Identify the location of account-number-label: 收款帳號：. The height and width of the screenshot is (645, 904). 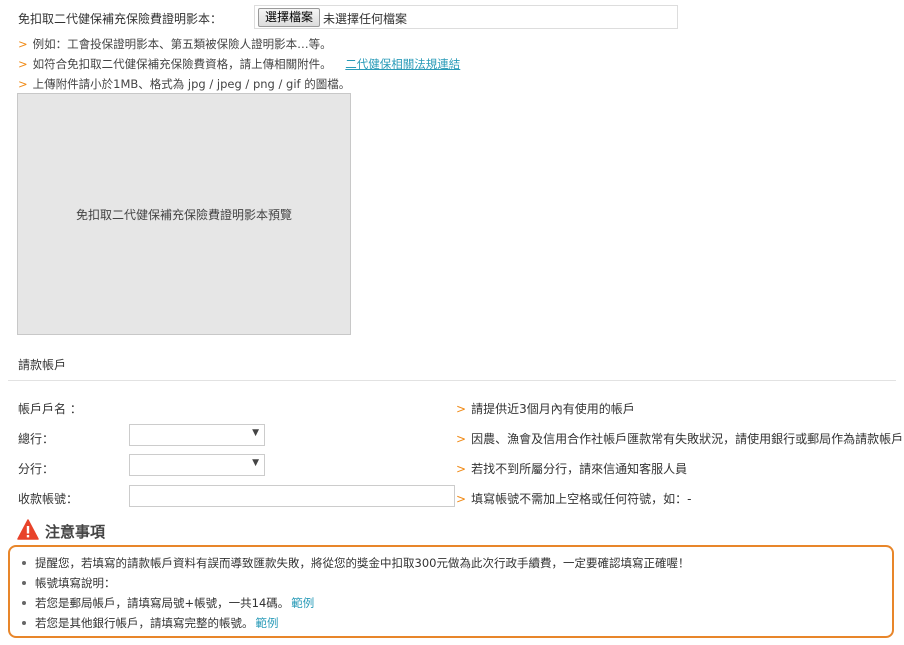
(48, 499).